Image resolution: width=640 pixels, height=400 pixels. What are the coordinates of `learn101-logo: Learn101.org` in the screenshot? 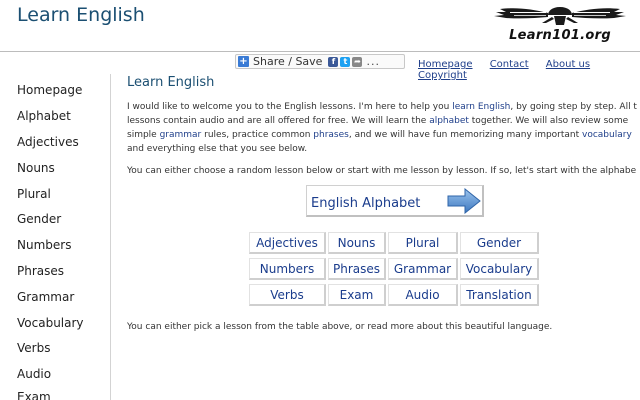 It's located at (560, 26).